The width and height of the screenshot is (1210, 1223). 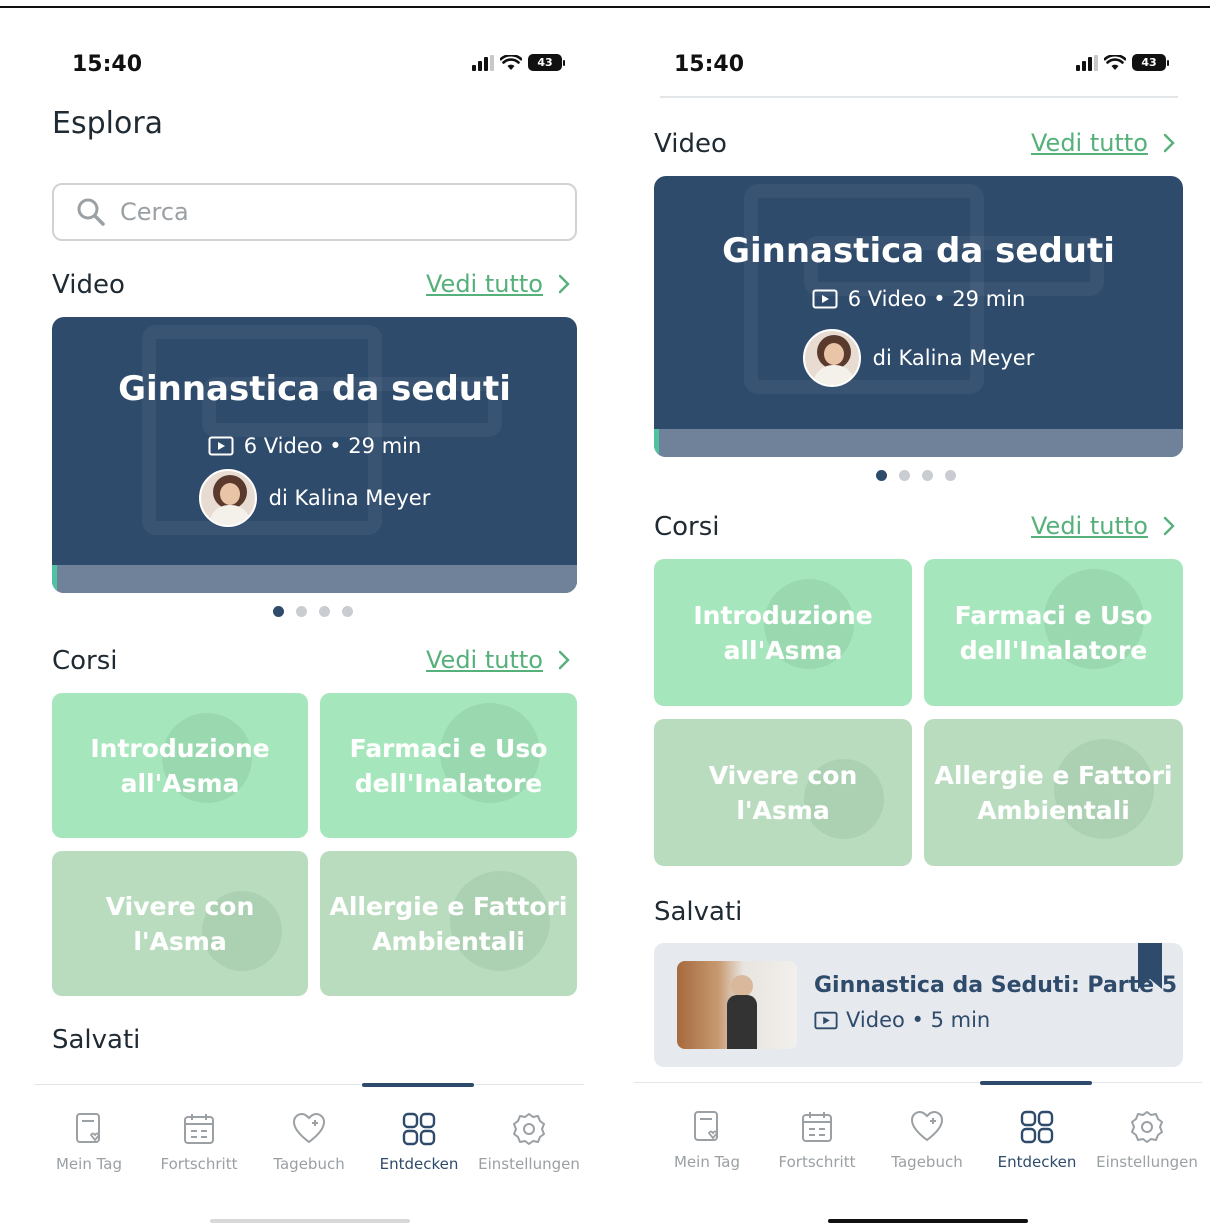 What do you see at coordinates (996, 985) in the screenshot?
I see `saved-item-title: Ginnastica da Seduti: Parte 5` at bounding box center [996, 985].